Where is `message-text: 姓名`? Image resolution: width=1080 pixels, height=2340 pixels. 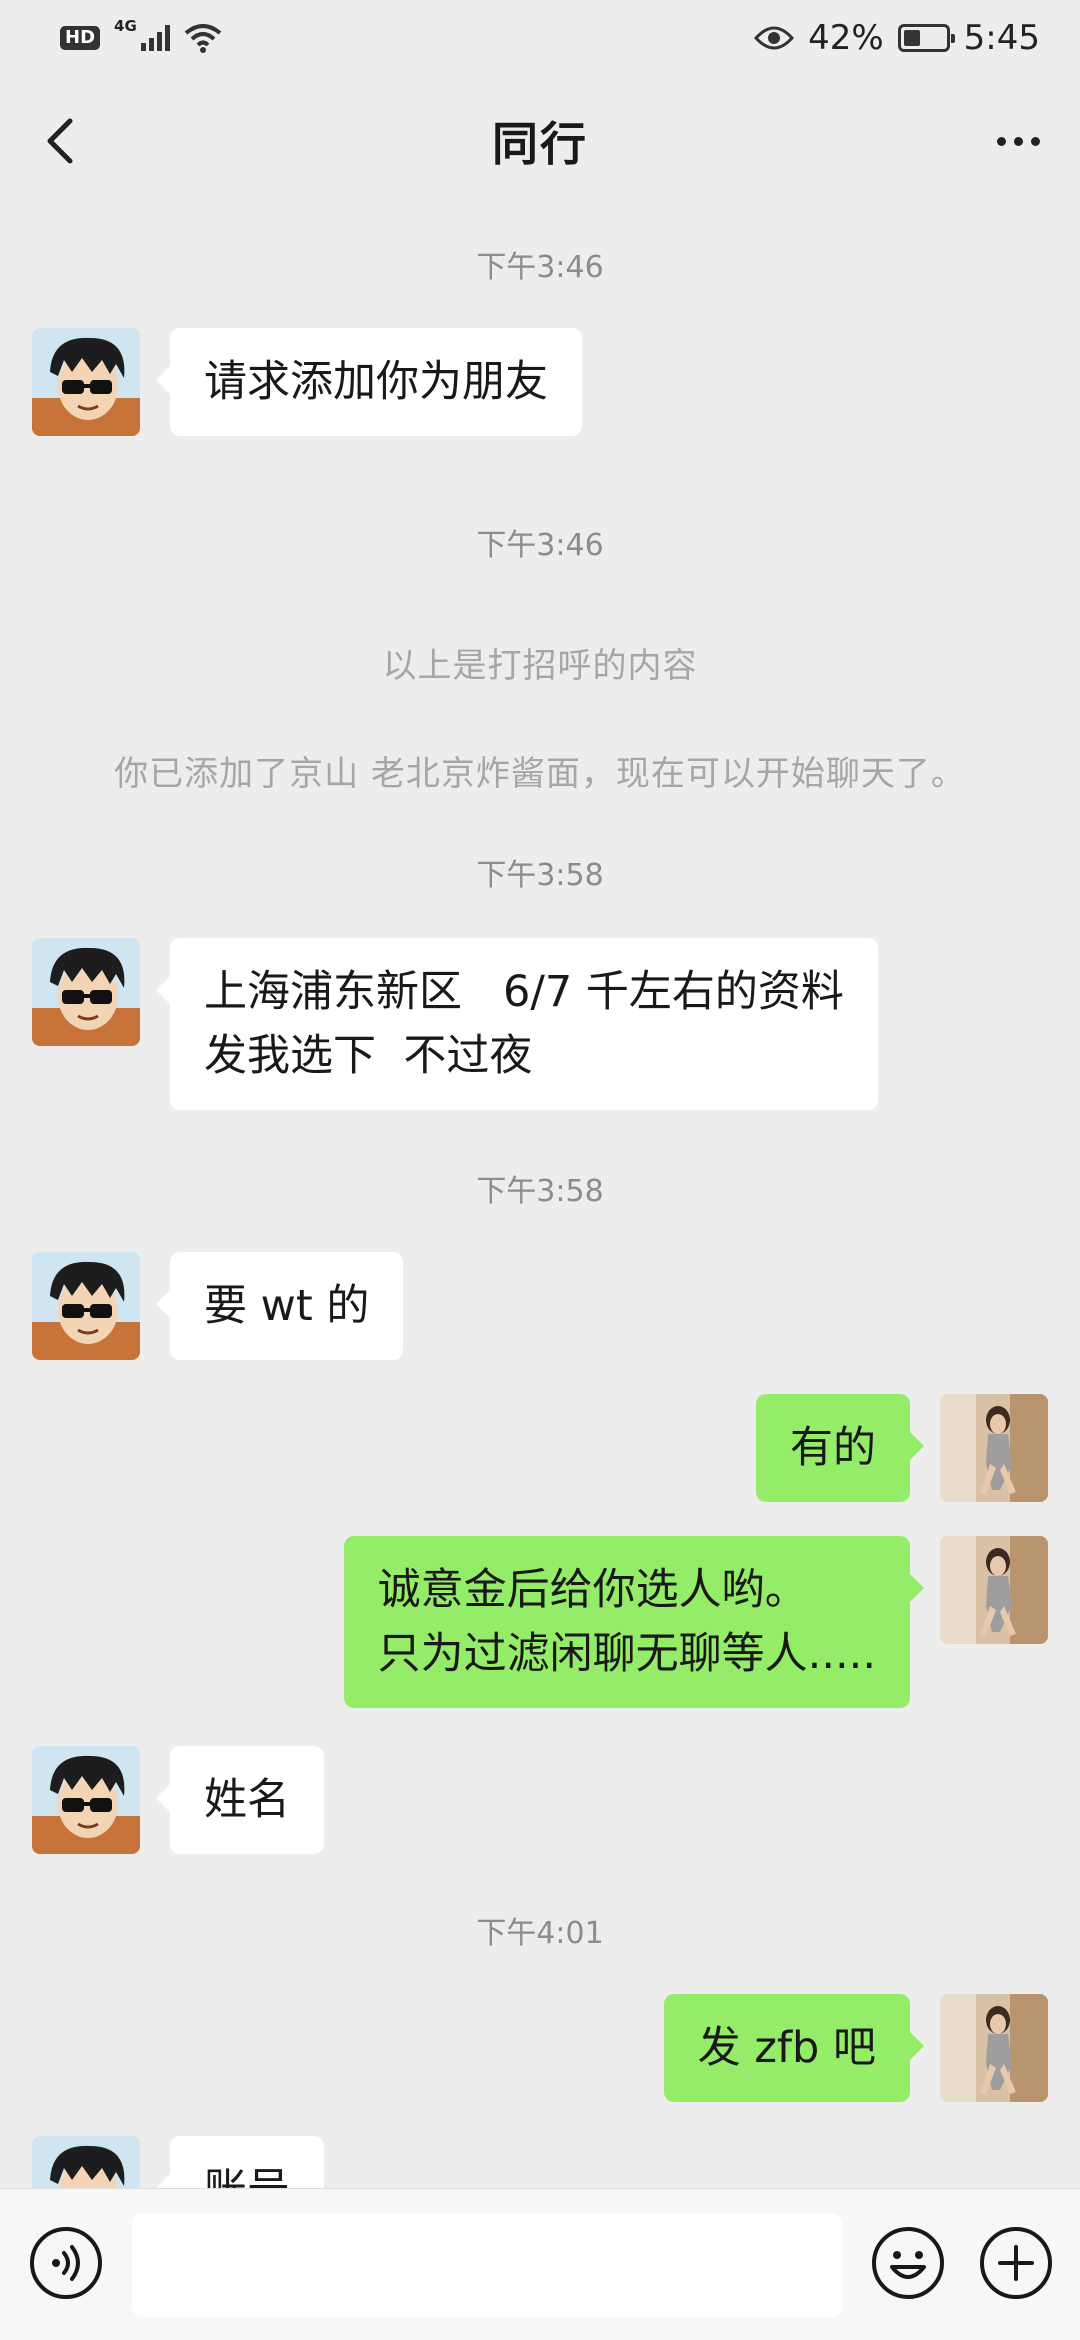 message-text: 姓名 is located at coordinates (247, 1800).